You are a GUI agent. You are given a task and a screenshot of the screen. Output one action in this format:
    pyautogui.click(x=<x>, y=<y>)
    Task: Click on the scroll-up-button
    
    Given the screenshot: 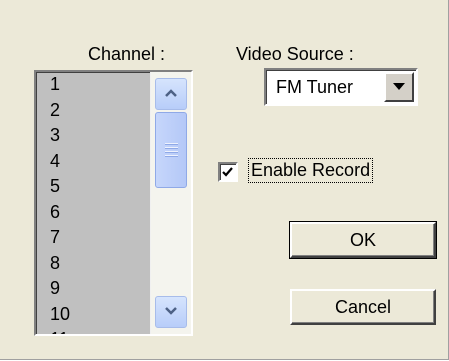 What is the action you would take?
    pyautogui.click(x=171, y=94)
    